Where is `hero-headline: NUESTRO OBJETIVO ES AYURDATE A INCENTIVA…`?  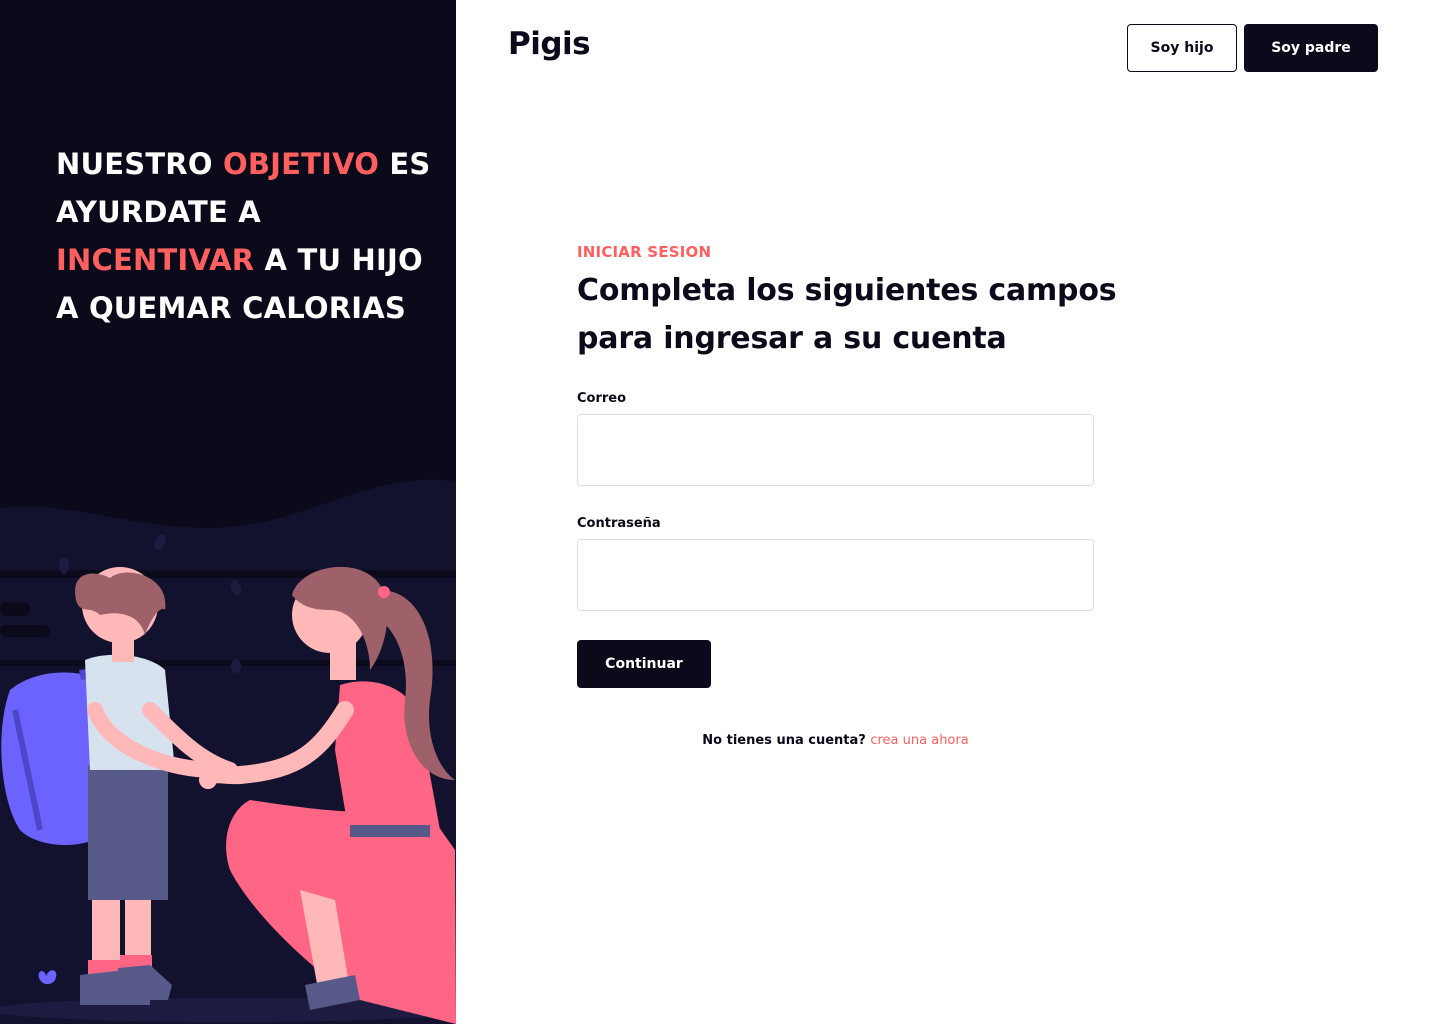
hero-headline: NUESTRO OBJETIVO ES AYURDATE A INCENTIVA… is located at coordinates (251, 236).